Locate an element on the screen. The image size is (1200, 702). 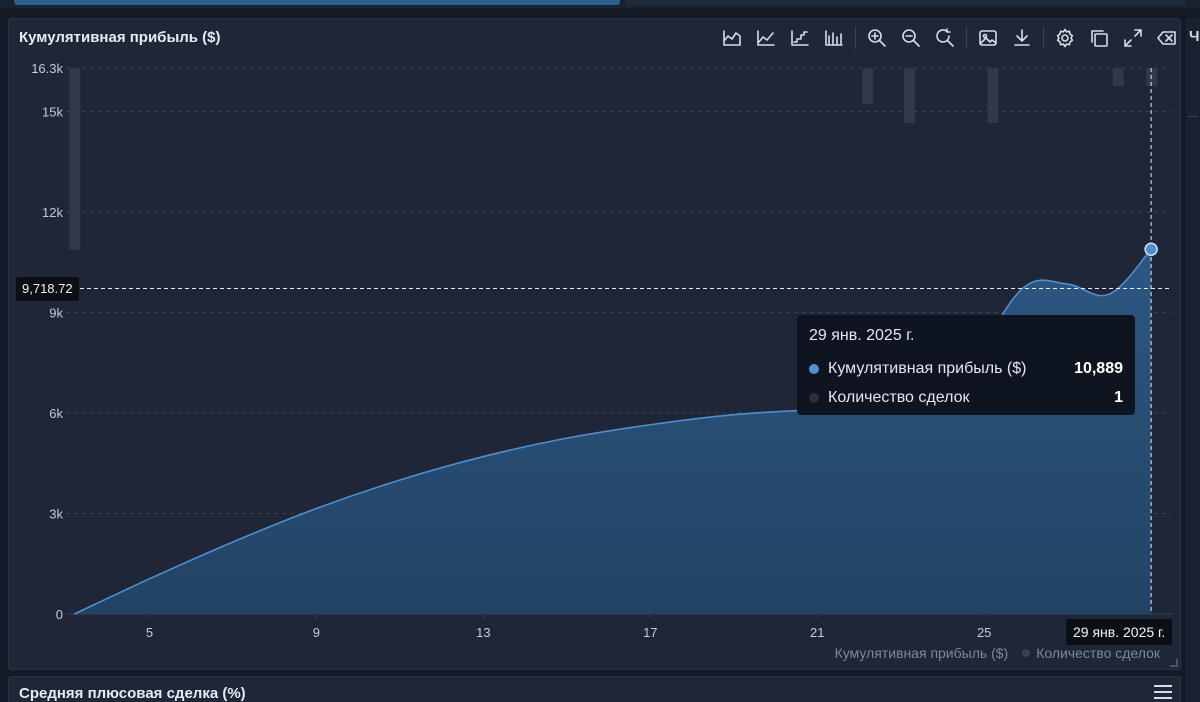
bar-chart-button is located at coordinates (834, 38).